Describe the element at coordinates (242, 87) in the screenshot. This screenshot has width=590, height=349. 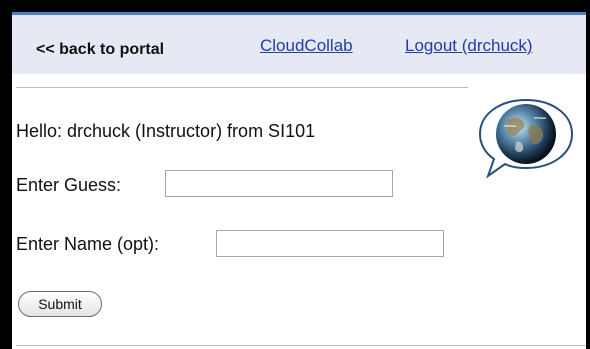
I see `top-divider` at that location.